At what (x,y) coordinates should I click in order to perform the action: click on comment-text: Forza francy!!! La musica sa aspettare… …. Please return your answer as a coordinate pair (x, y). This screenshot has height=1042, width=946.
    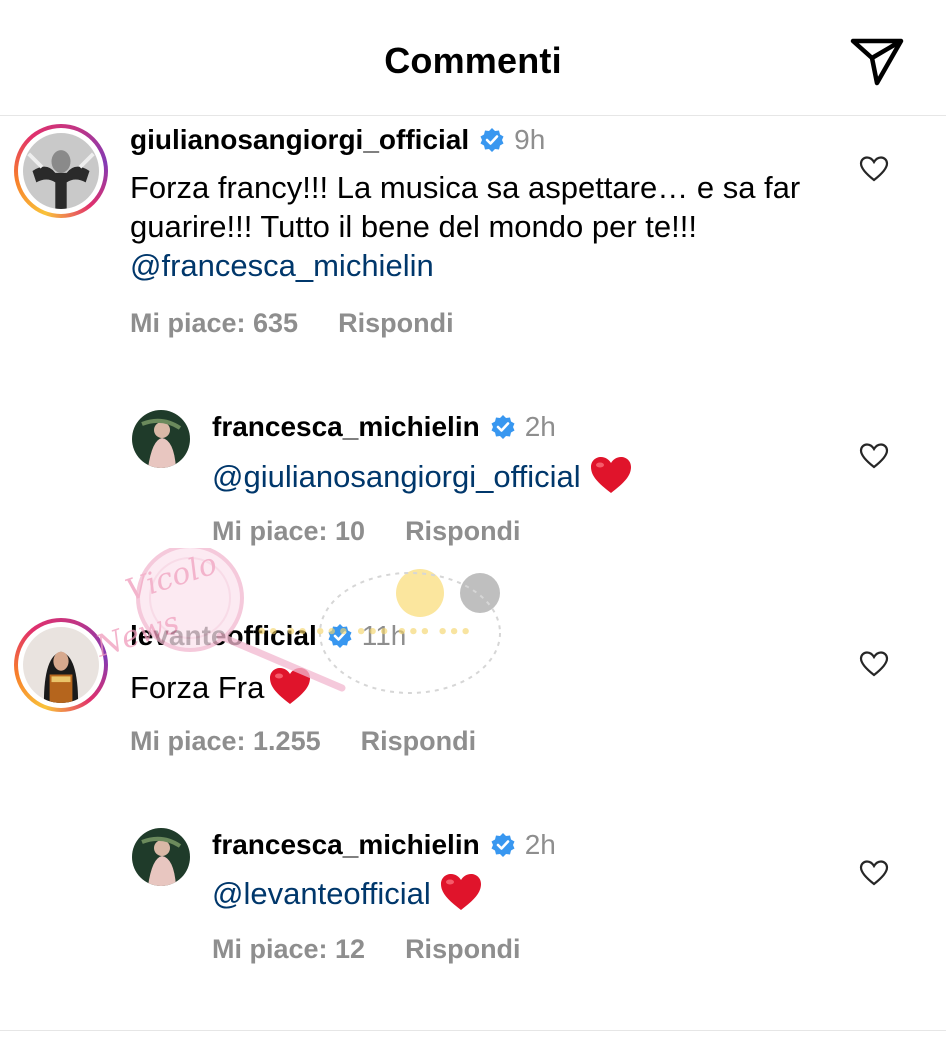
    Looking at the image, I should click on (480, 226).